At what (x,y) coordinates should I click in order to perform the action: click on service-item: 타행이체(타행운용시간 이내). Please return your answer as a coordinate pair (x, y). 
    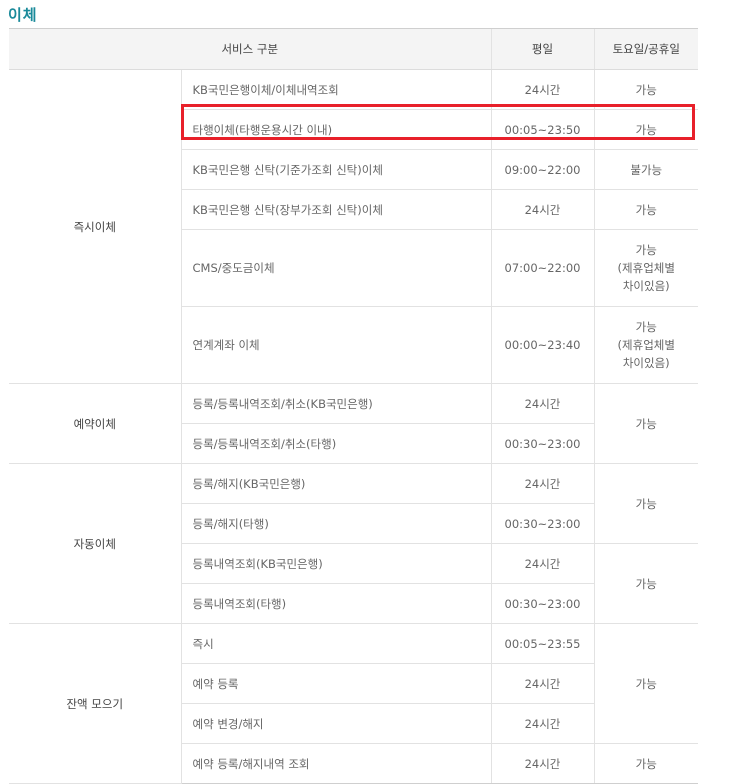
    Looking at the image, I should click on (335, 129).